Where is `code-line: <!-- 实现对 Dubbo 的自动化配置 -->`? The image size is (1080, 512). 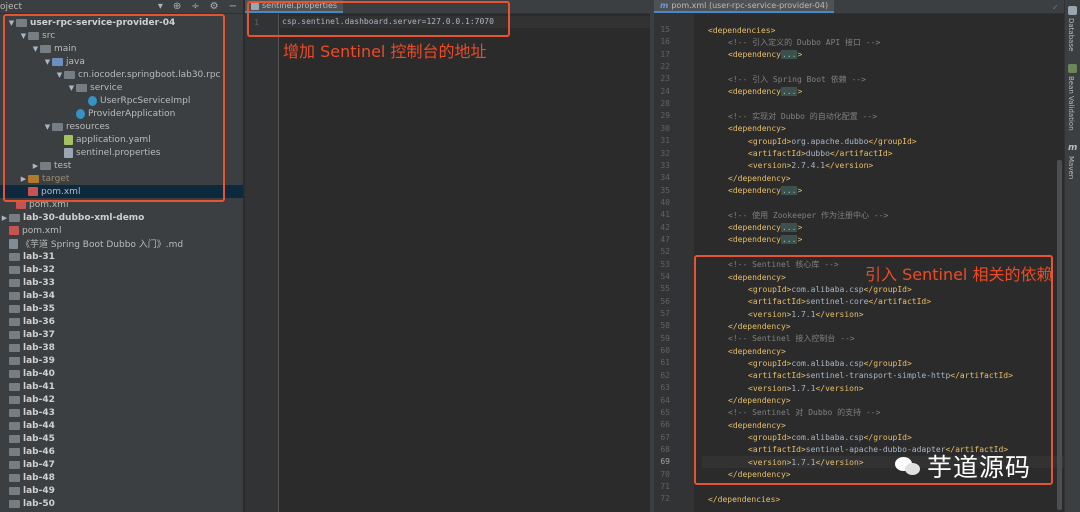 code-line: <!-- 实现对 Dubbo 的自动化配置 --> is located at coordinates (789, 116).